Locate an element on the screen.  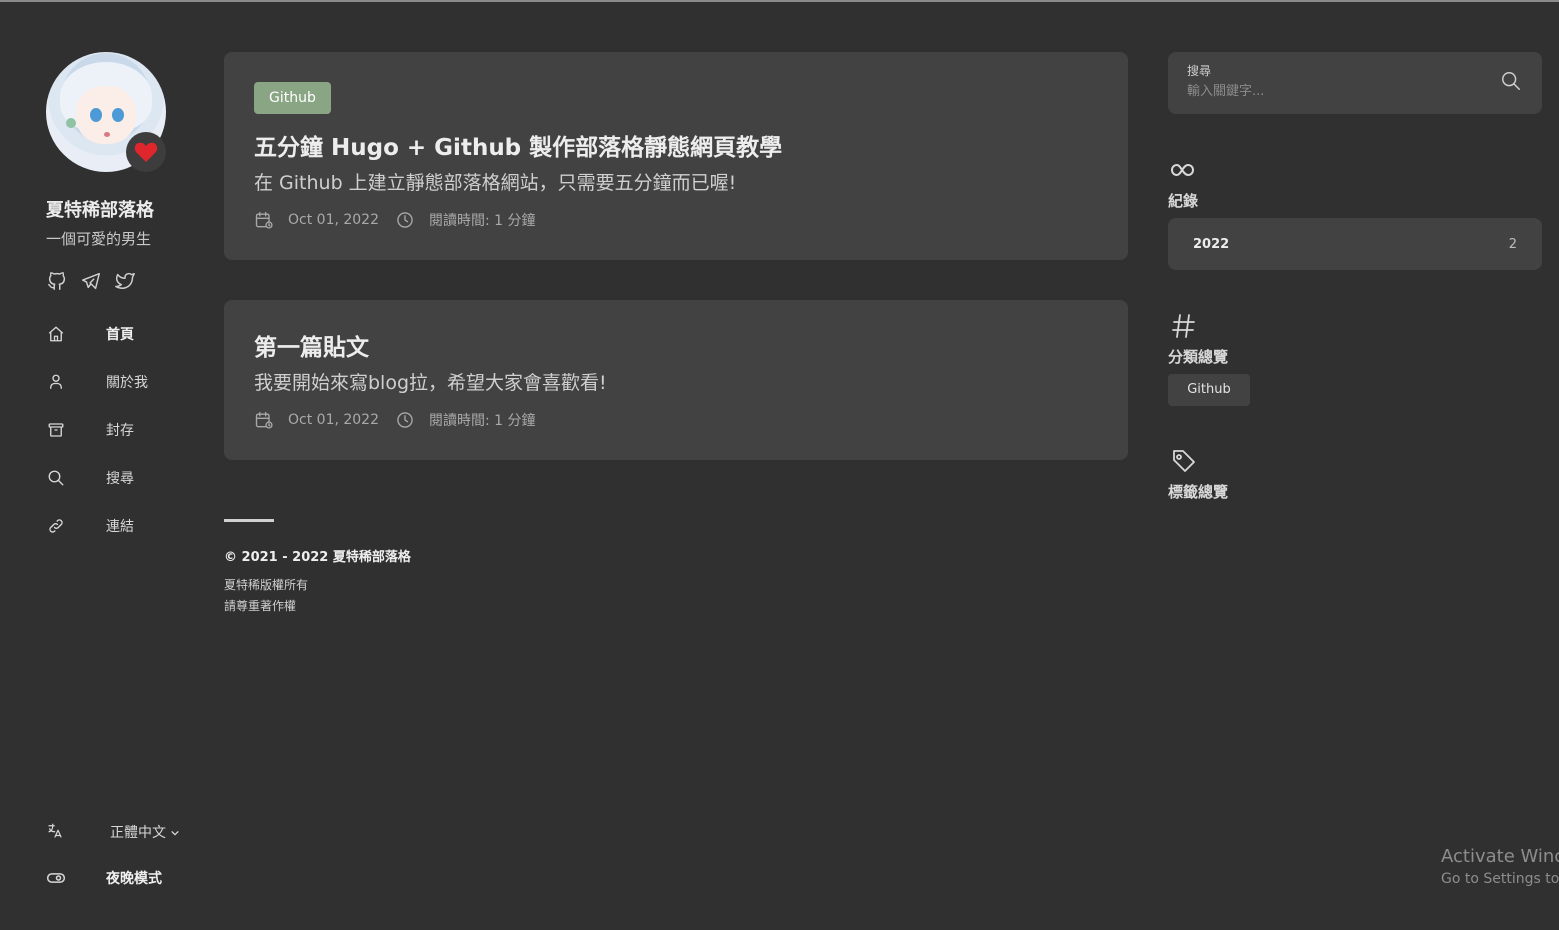
footer-rights: 夏特稀版權所有 is located at coordinates (266, 585).